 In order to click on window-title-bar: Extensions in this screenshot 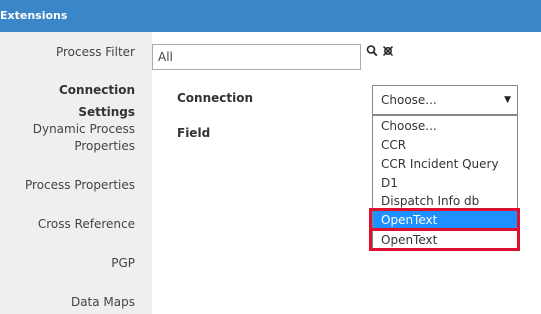, I will do `click(270, 16)`.